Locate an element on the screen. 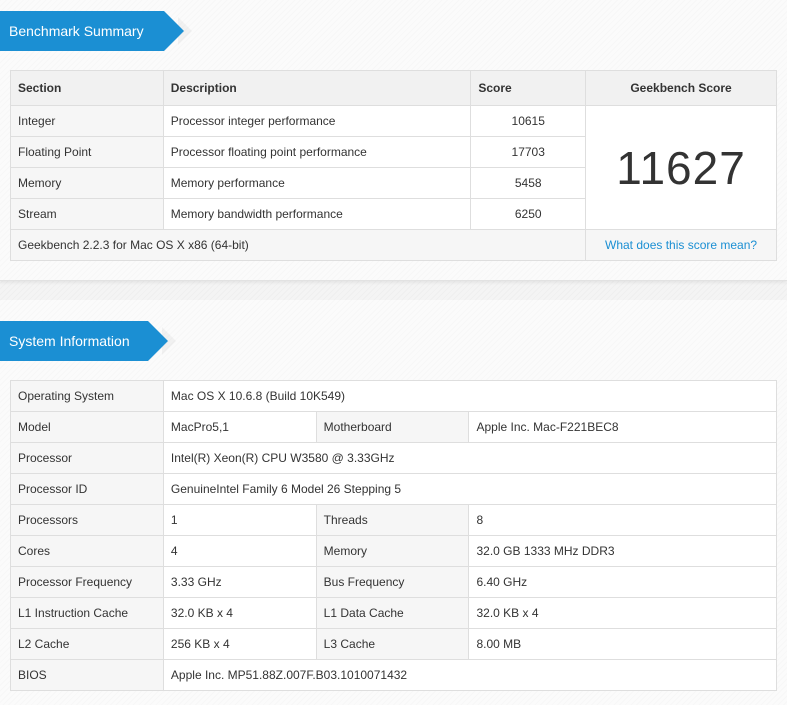  geekbench-total-score: 11627 is located at coordinates (681, 167).